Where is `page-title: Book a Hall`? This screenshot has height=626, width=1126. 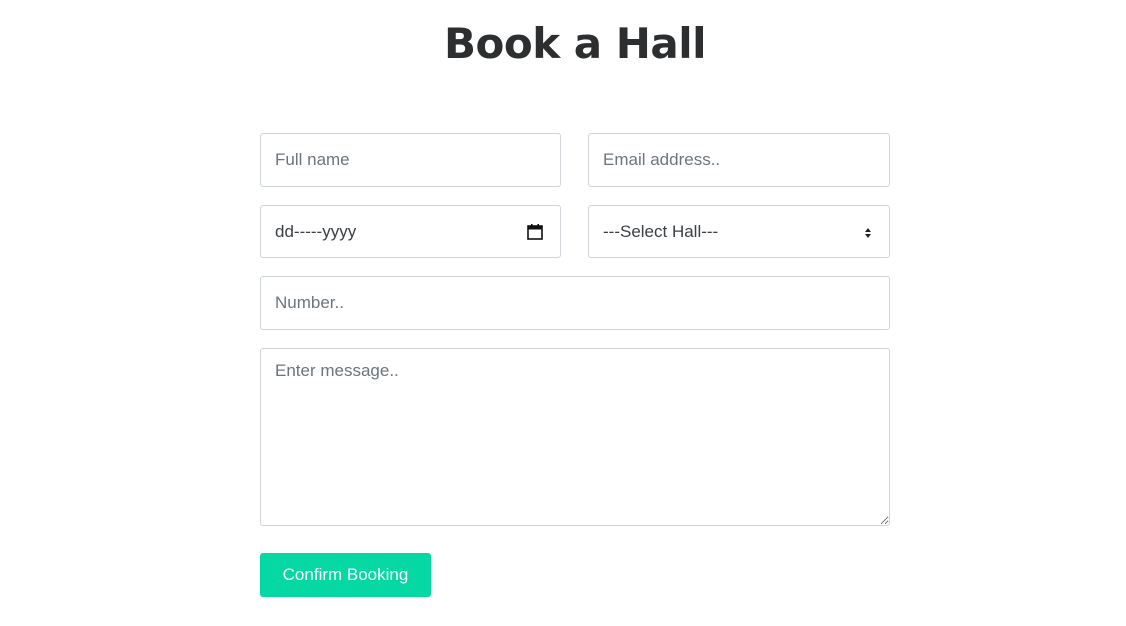 page-title: Book a Hall is located at coordinates (575, 43).